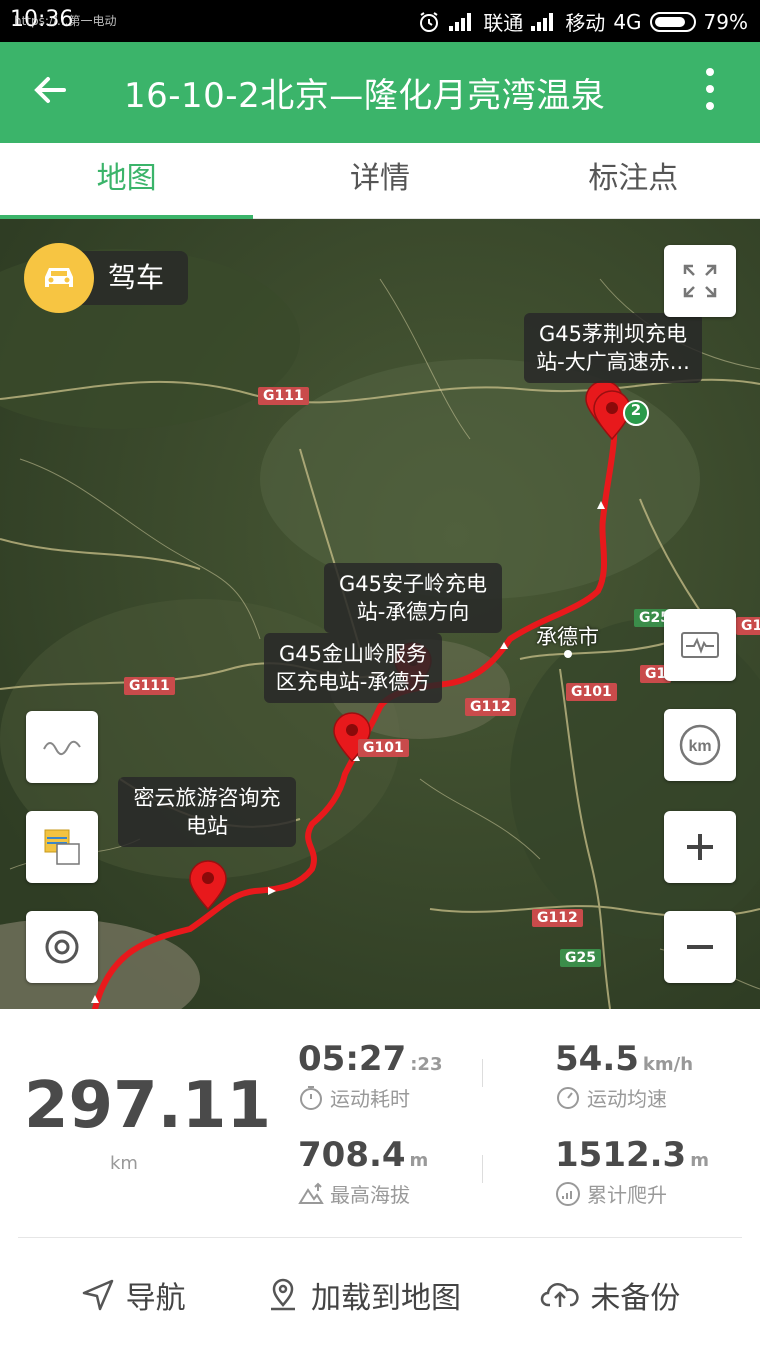  I want to click on fullscreen-button, so click(700, 281).